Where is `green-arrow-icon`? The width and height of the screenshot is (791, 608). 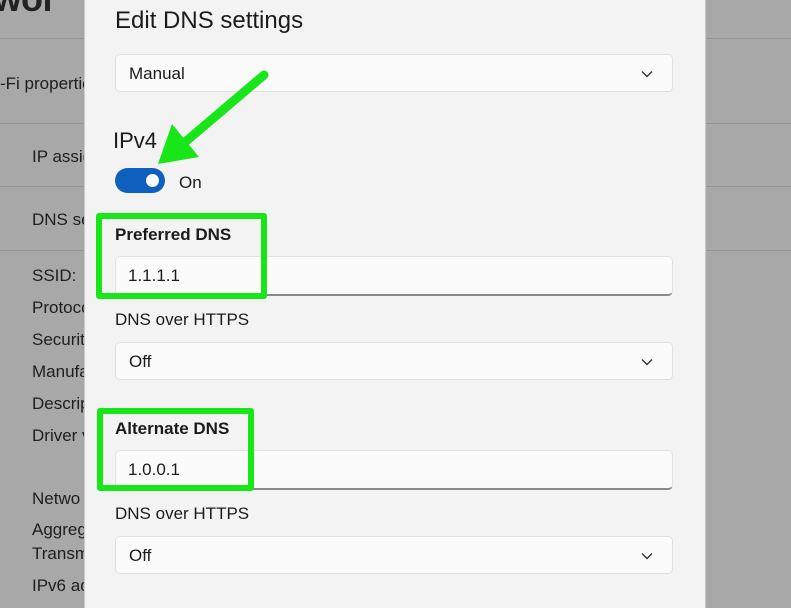 green-arrow-icon is located at coordinates (213, 117).